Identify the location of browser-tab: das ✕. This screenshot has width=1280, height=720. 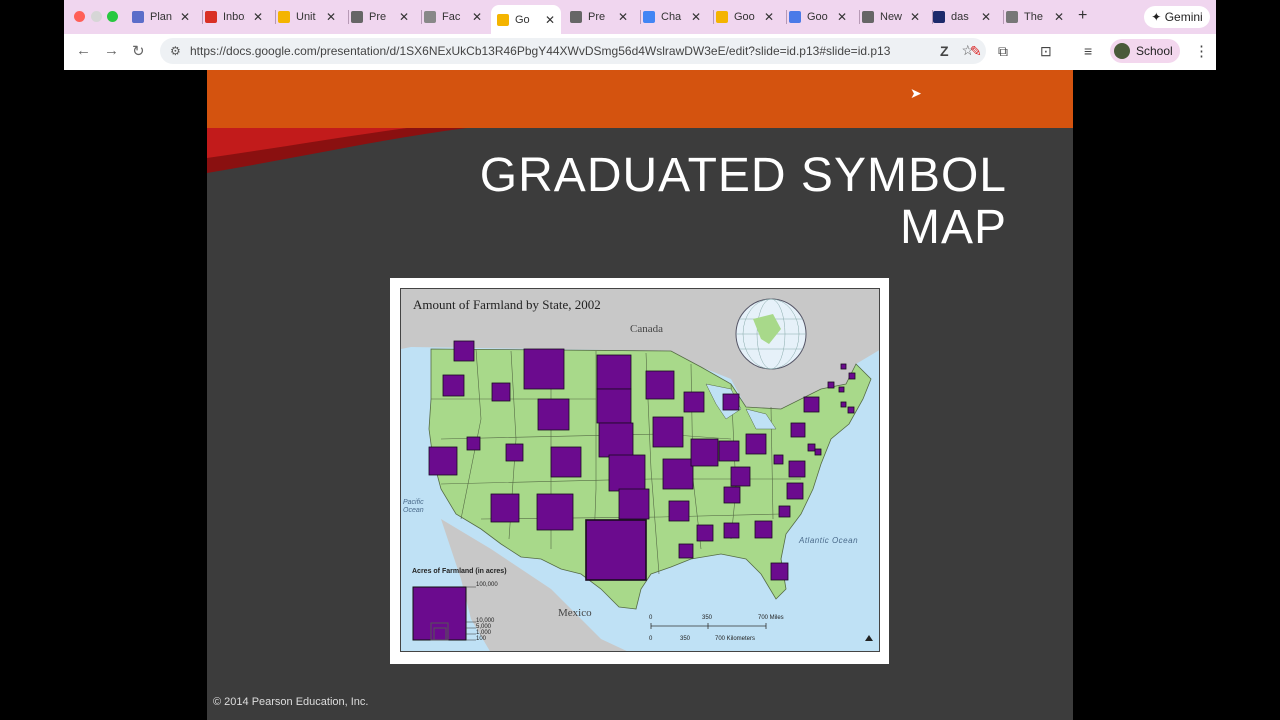
(962, 17).